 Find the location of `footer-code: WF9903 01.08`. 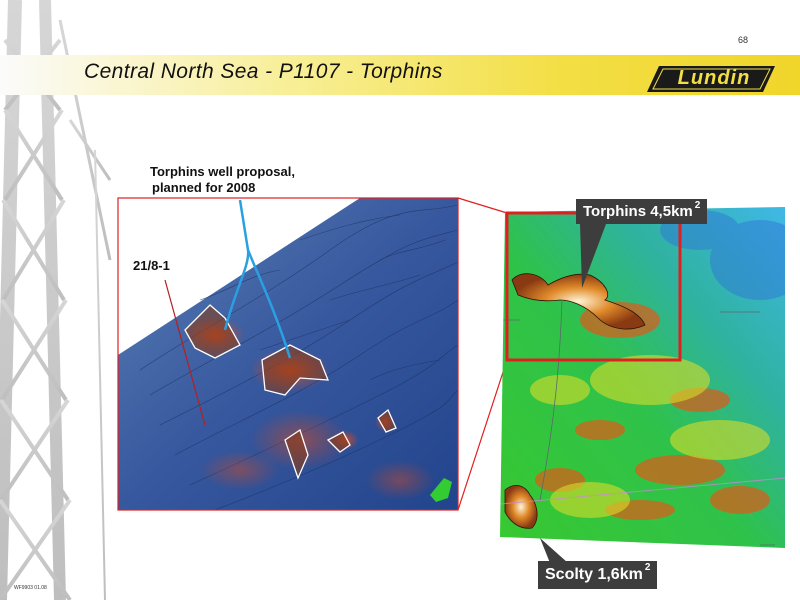

footer-code: WF9903 01.08 is located at coordinates (30, 588).